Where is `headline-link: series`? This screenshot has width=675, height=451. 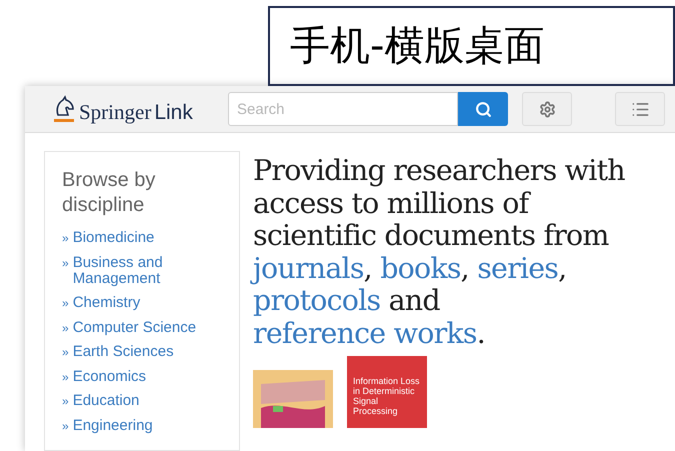
headline-link: series is located at coordinates (517, 268).